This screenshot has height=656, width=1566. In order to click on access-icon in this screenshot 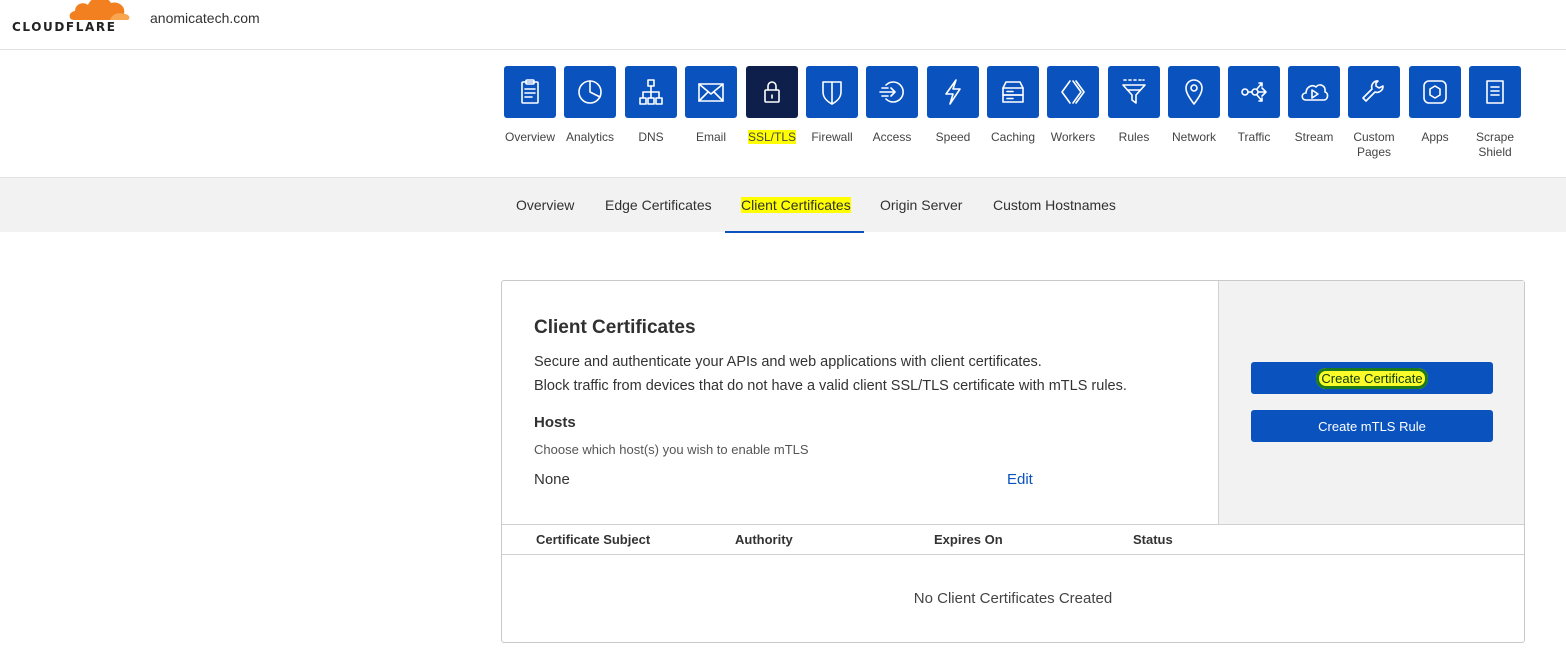, I will do `click(891, 92)`.